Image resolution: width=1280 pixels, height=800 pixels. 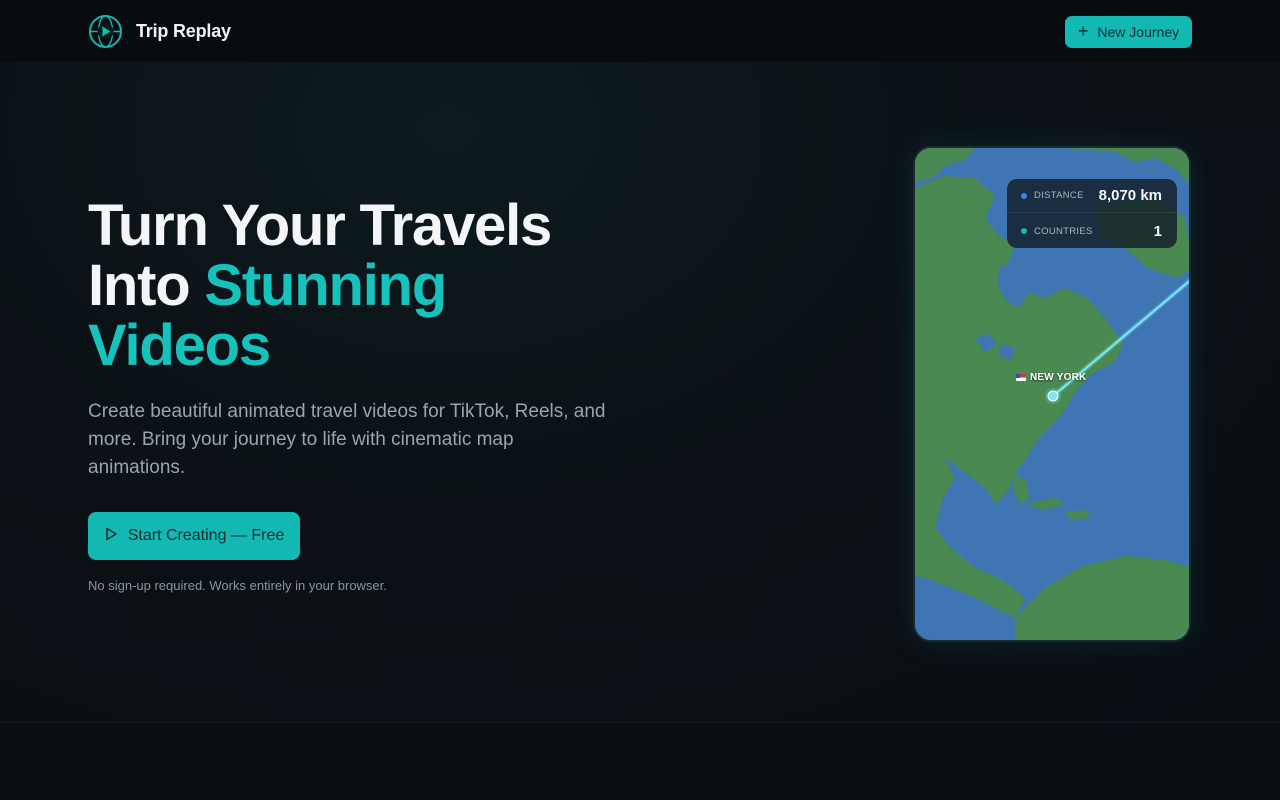 What do you see at coordinates (206, 535) in the screenshot?
I see `start-creating-label: Start Creating — Free` at bounding box center [206, 535].